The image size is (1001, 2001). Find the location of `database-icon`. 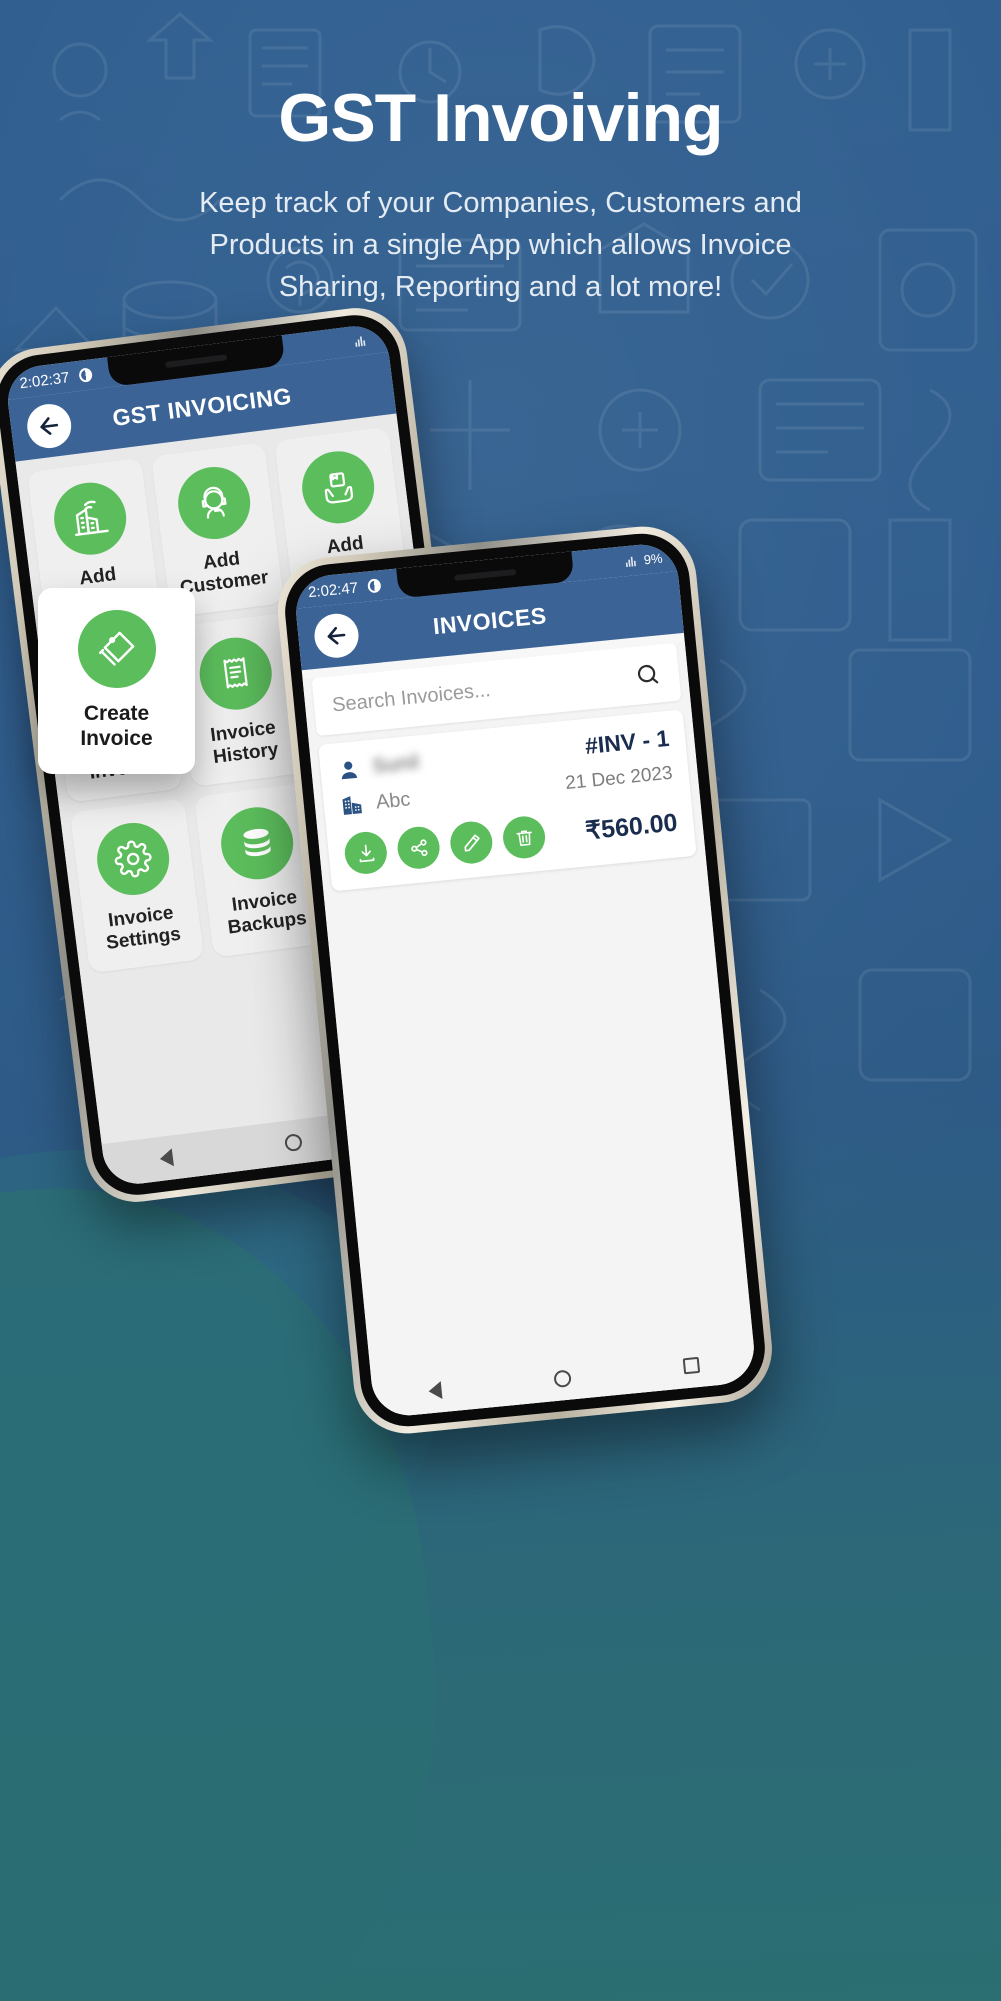

database-icon is located at coordinates (257, 843).